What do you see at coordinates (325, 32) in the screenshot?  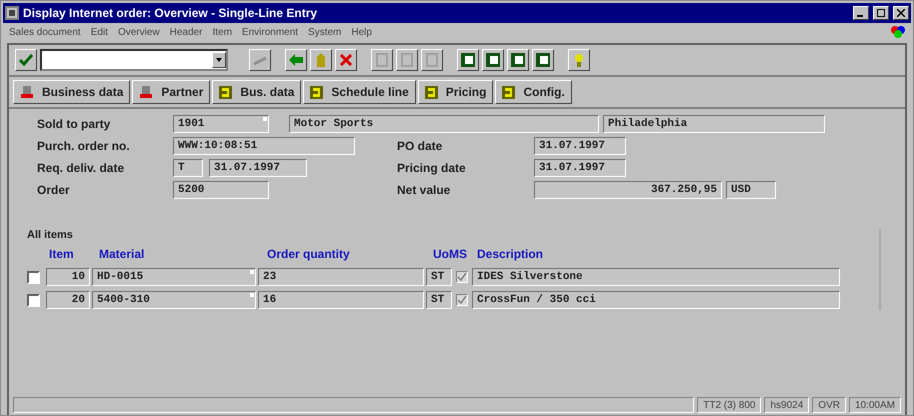 I see `menu-item: System` at bounding box center [325, 32].